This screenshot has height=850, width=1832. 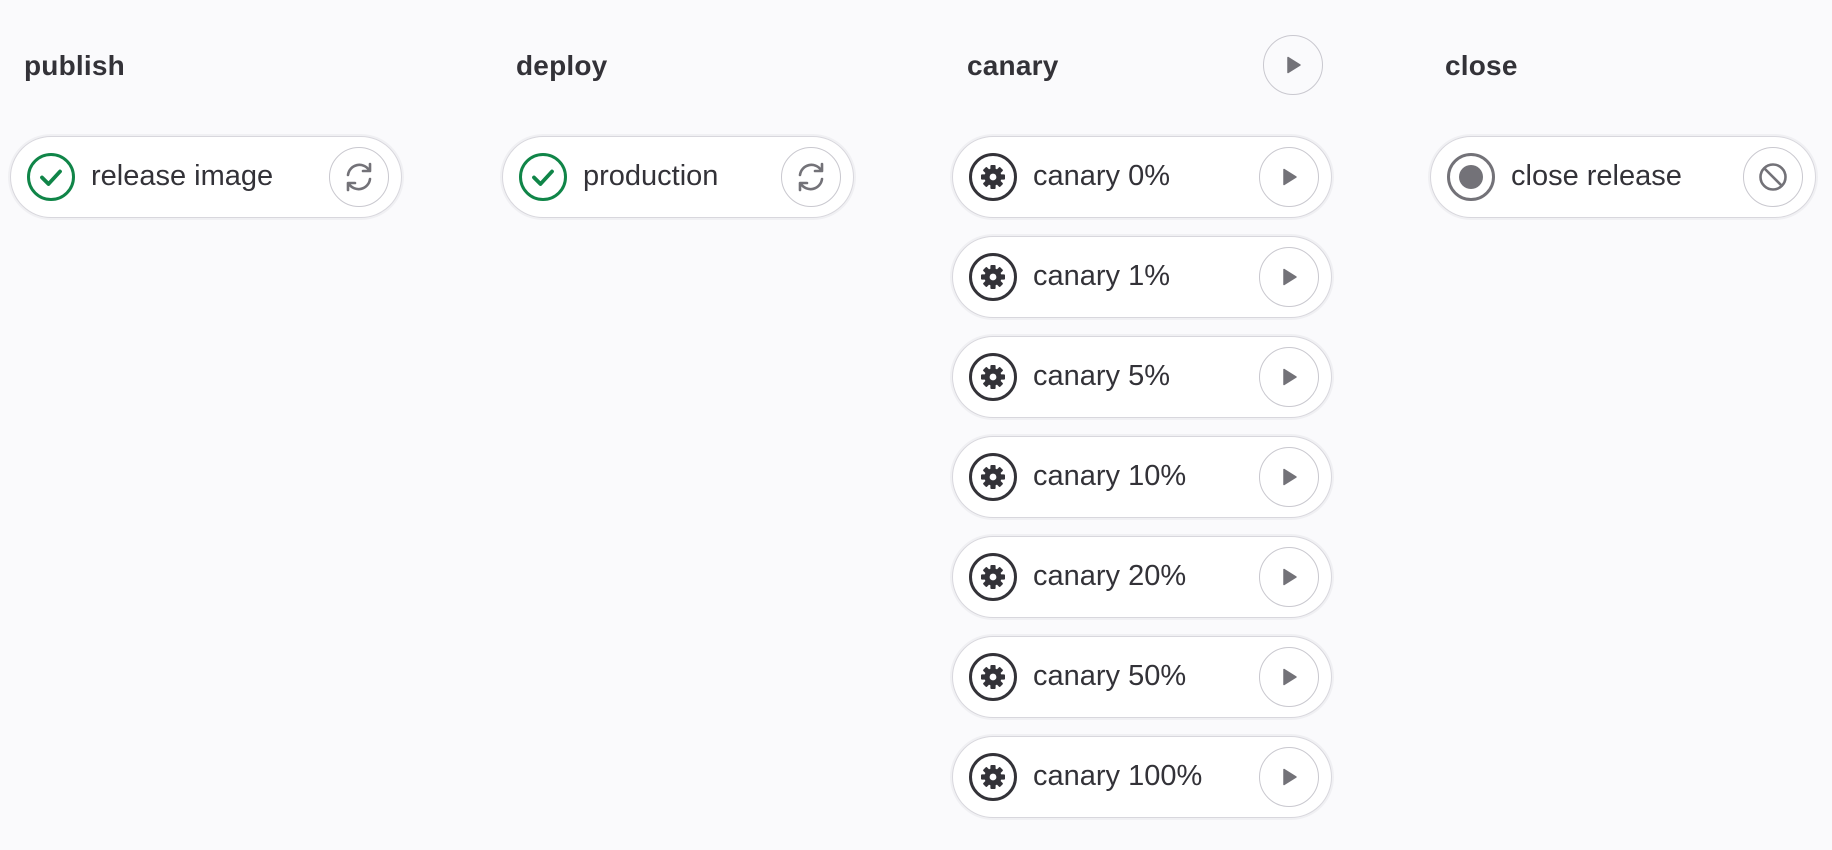 I want to click on job-name: release image, so click(x=182, y=176).